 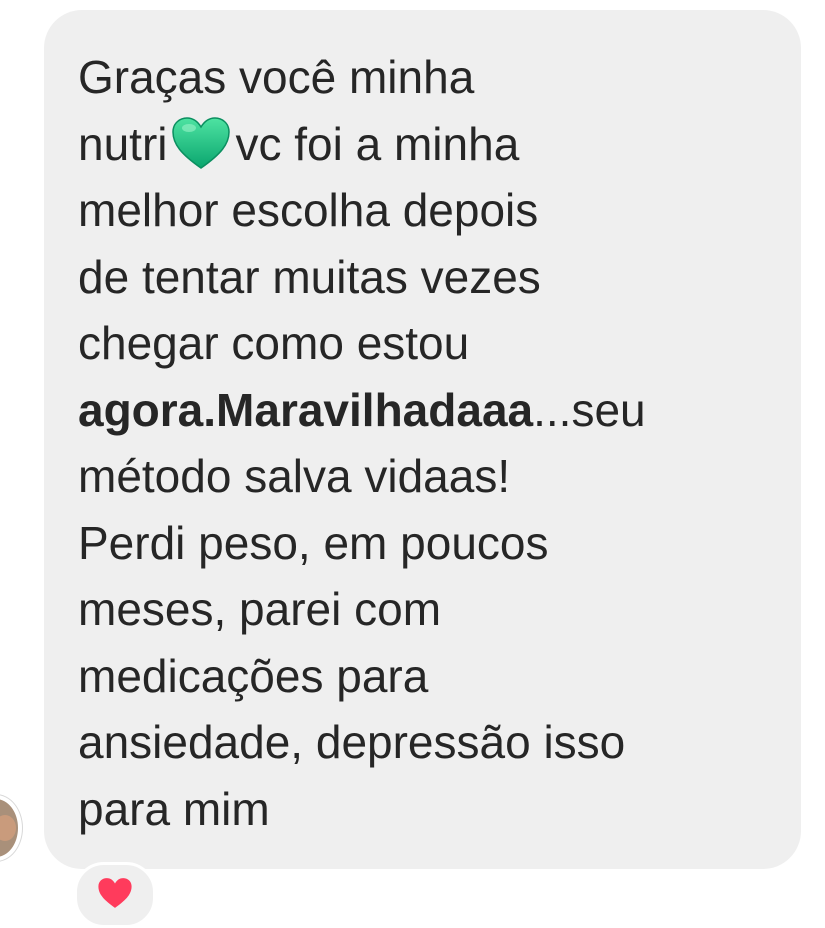 What do you see at coordinates (306, 409) in the screenshot?
I see `bold-text: agora.Maravilhadaaa` at bounding box center [306, 409].